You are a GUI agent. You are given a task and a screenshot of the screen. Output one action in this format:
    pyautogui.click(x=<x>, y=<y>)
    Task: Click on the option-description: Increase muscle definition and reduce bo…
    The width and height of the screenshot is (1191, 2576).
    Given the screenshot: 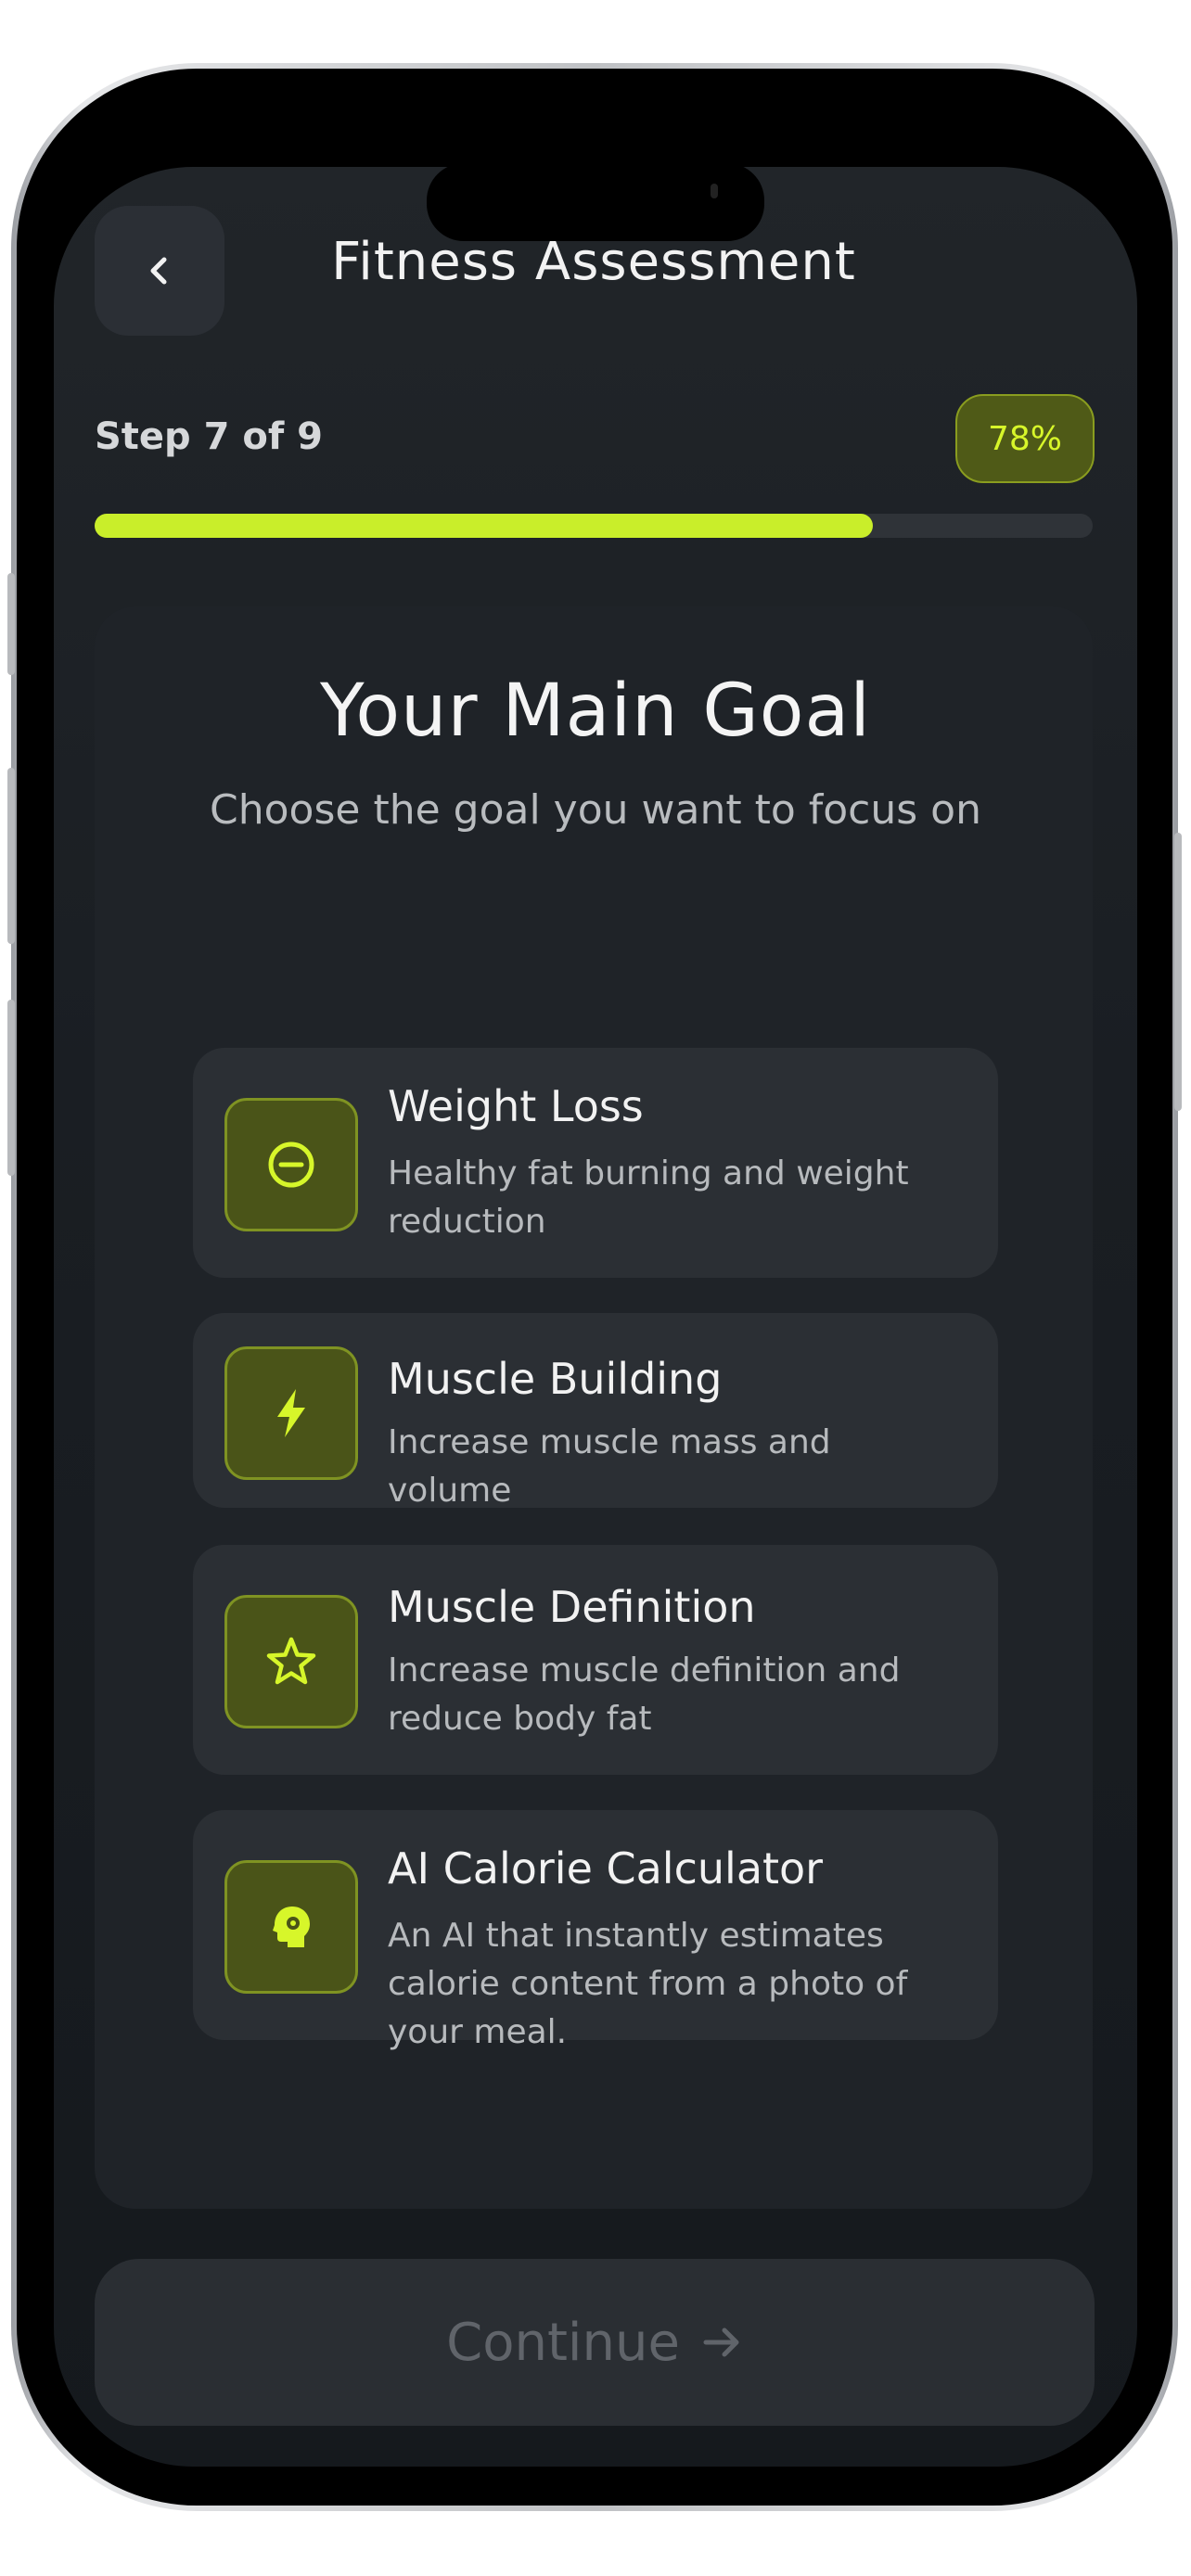 What is the action you would take?
    pyautogui.click(x=644, y=1694)
    